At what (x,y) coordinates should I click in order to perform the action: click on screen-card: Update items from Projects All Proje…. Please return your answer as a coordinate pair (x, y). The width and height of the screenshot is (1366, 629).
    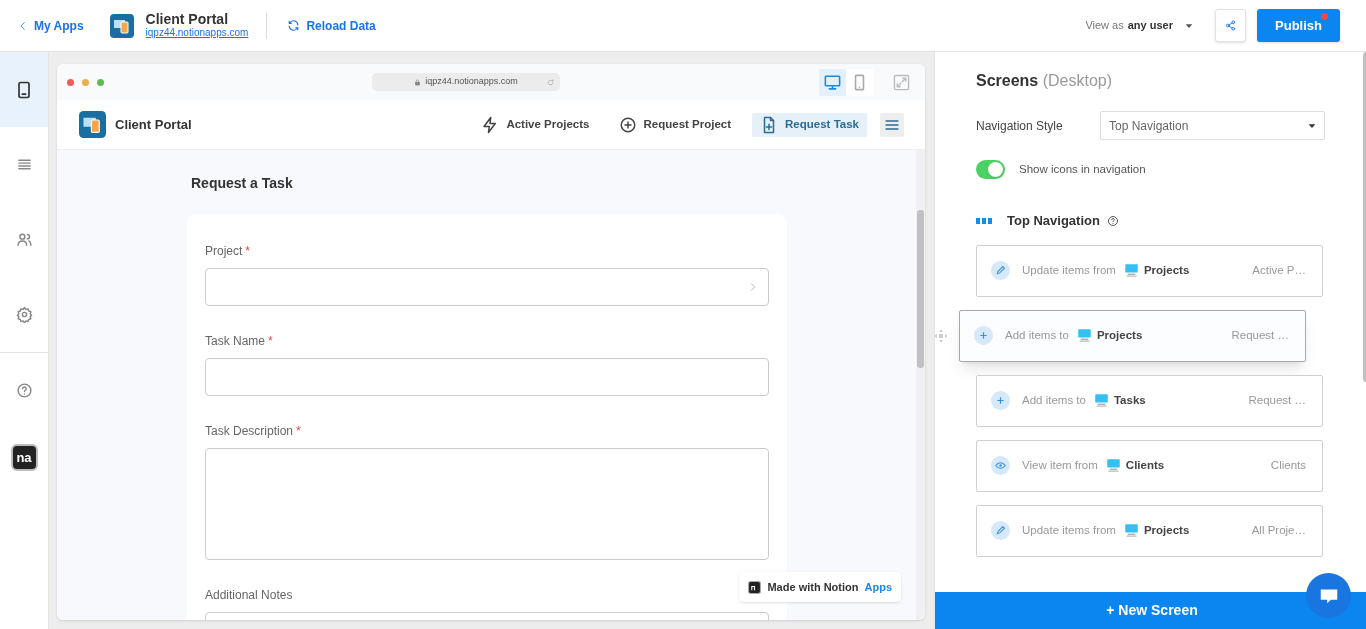
    Looking at the image, I should click on (1149, 530).